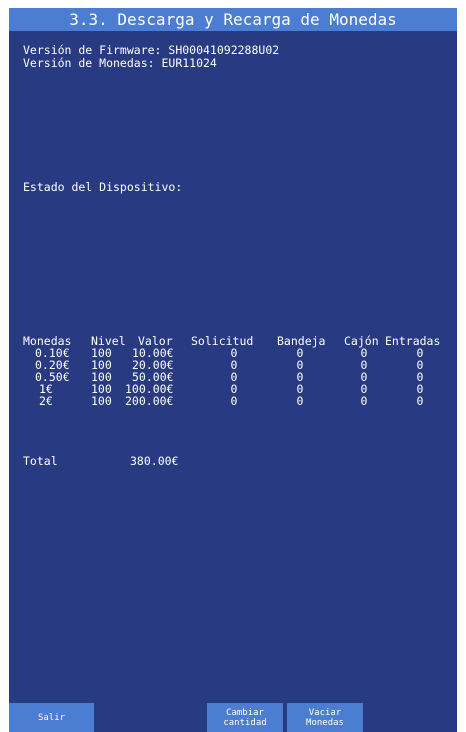 Image resolution: width=466 pixels, height=732 pixels. Describe the element at coordinates (101, 401) in the screenshot. I see `coin-level: 100` at that location.